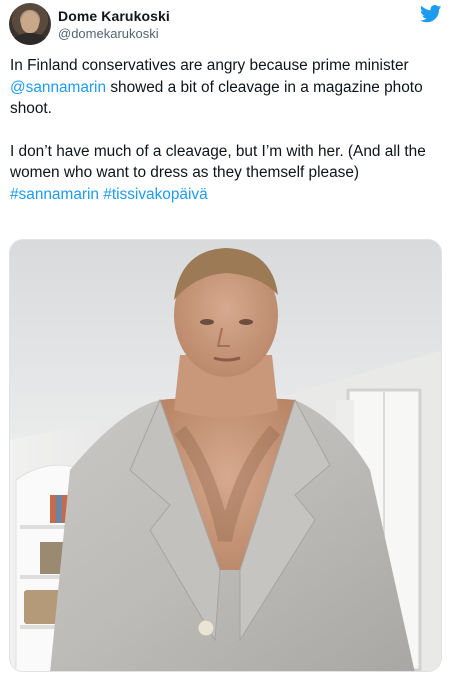 This screenshot has width=452, height=679. What do you see at coordinates (58, 87) in the screenshot?
I see `mention-link: @sannamarin` at bounding box center [58, 87].